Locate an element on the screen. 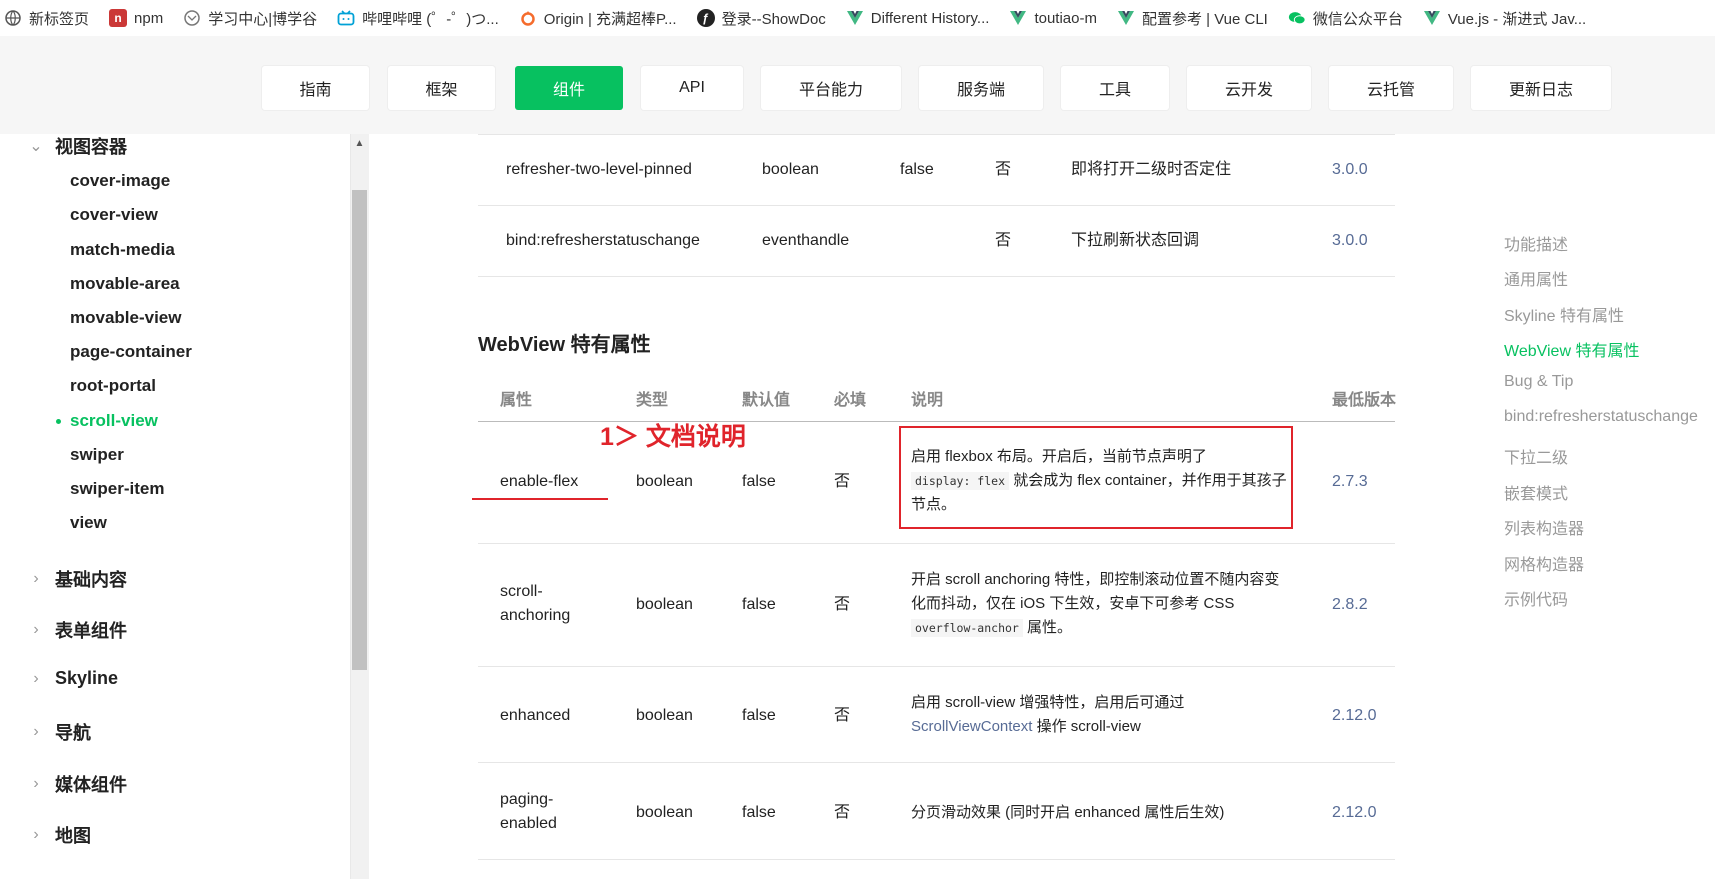  sidebar-item-swiper: swiper is located at coordinates (97, 455).